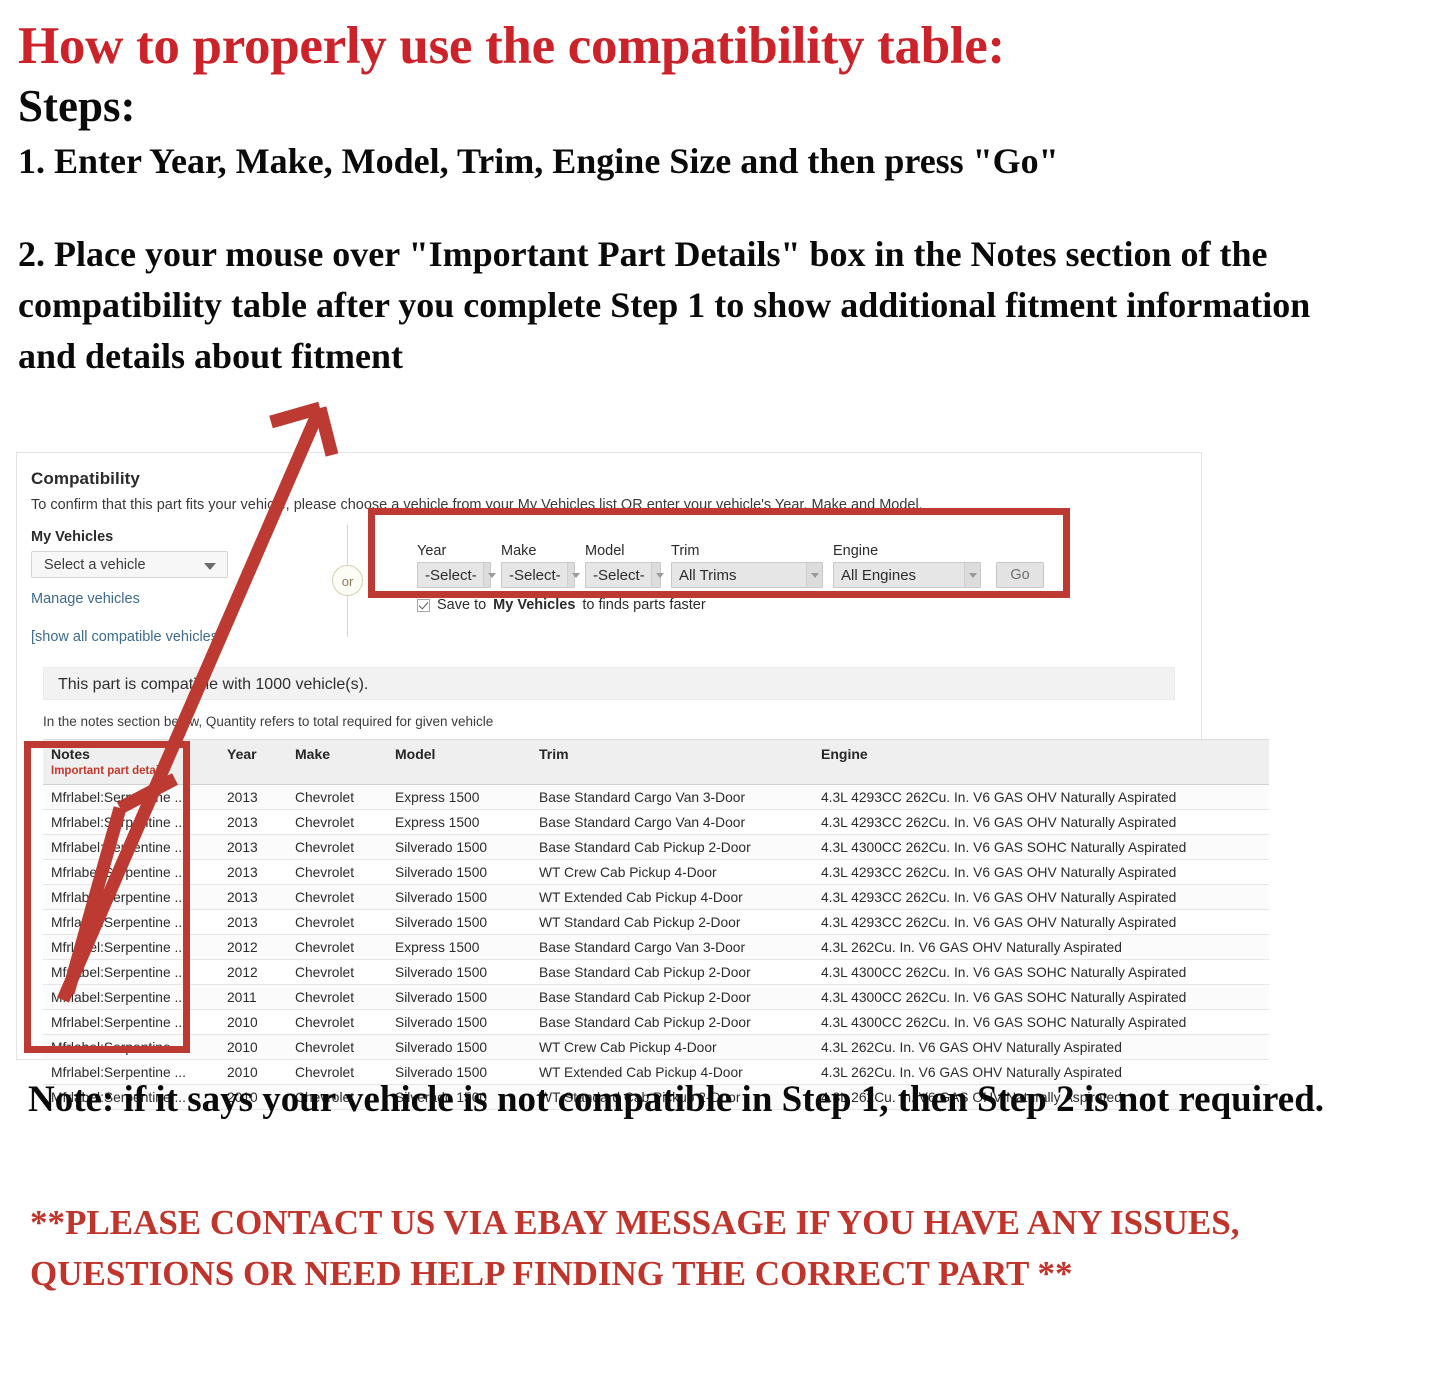 This screenshot has width=1445, height=1393. I want to click on year-select: -Select-, so click(457, 575).